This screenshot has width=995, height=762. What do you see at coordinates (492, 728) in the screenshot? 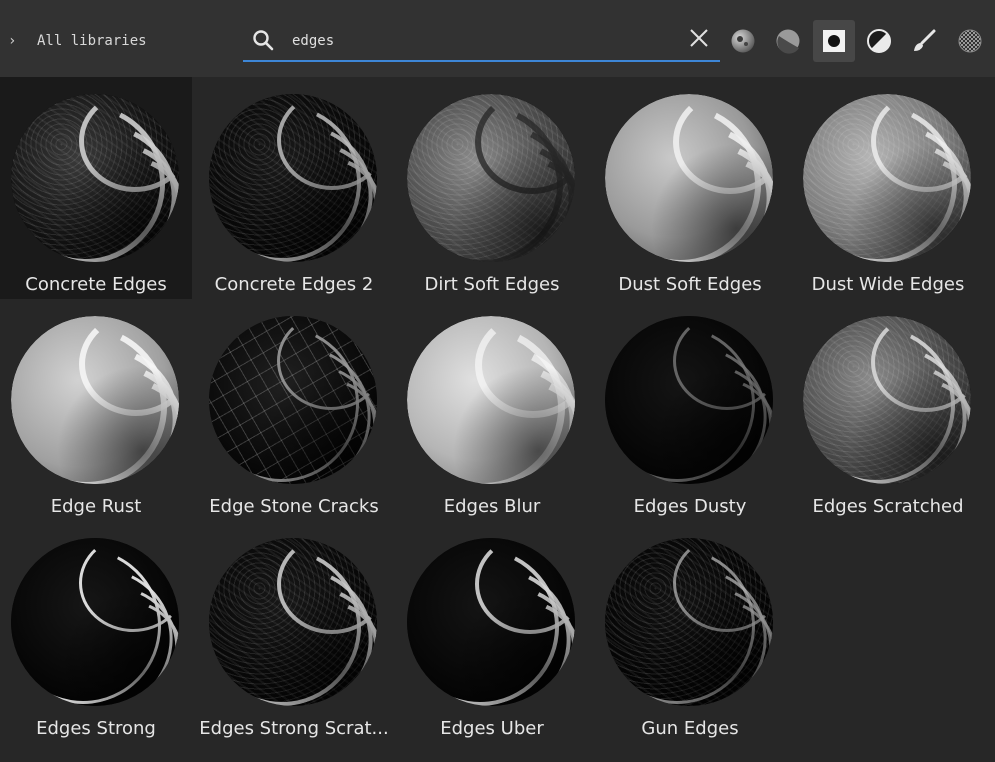
I see `material-label: Edges Uber` at bounding box center [492, 728].